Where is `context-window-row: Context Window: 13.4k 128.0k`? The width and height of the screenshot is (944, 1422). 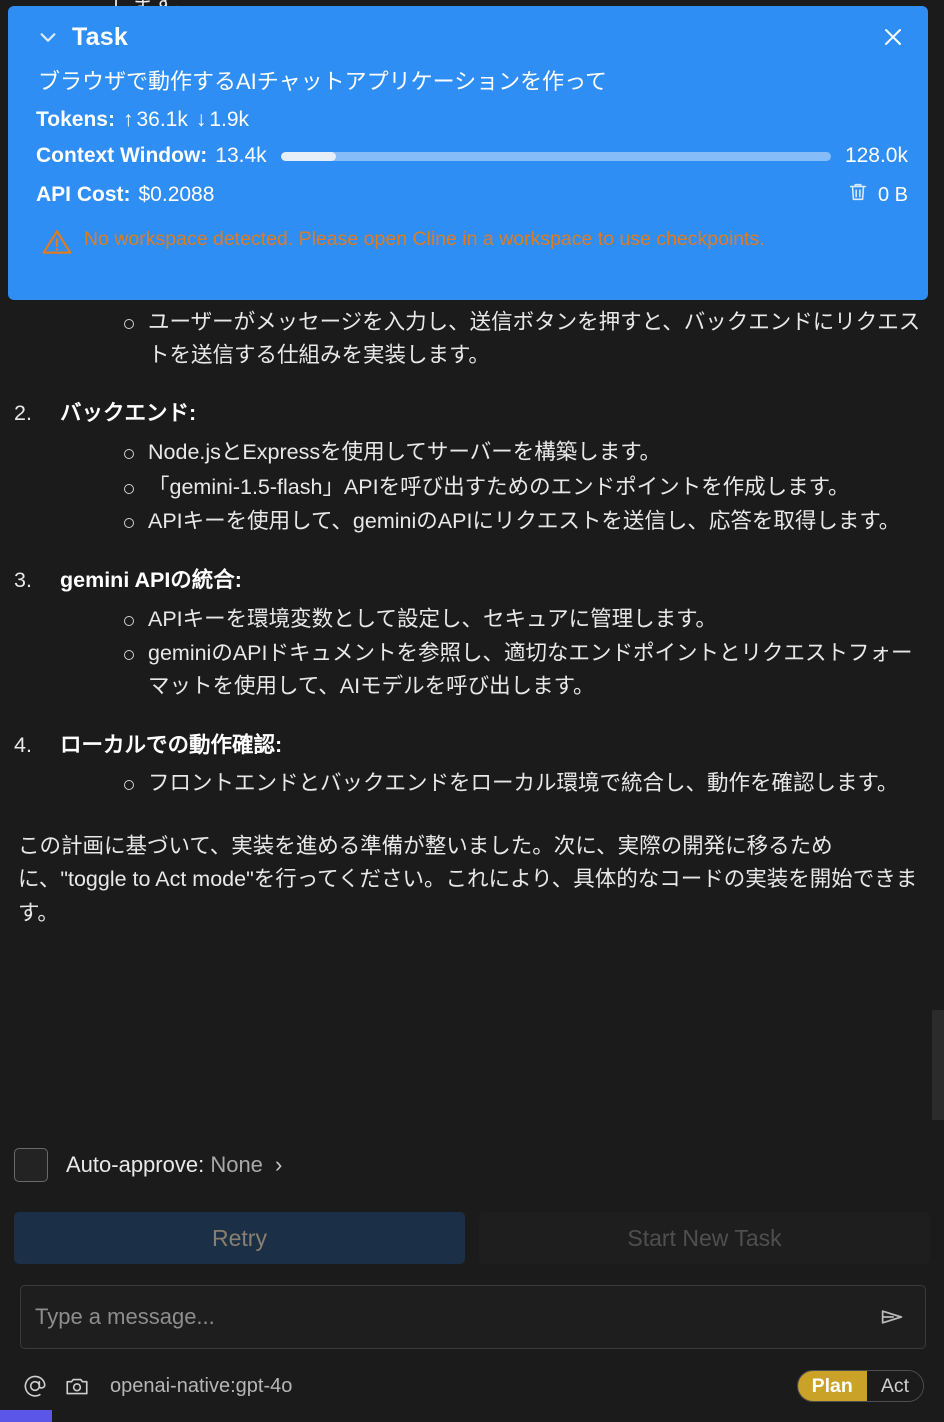 context-window-row: Context Window: 13.4k 128.0k is located at coordinates (472, 156).